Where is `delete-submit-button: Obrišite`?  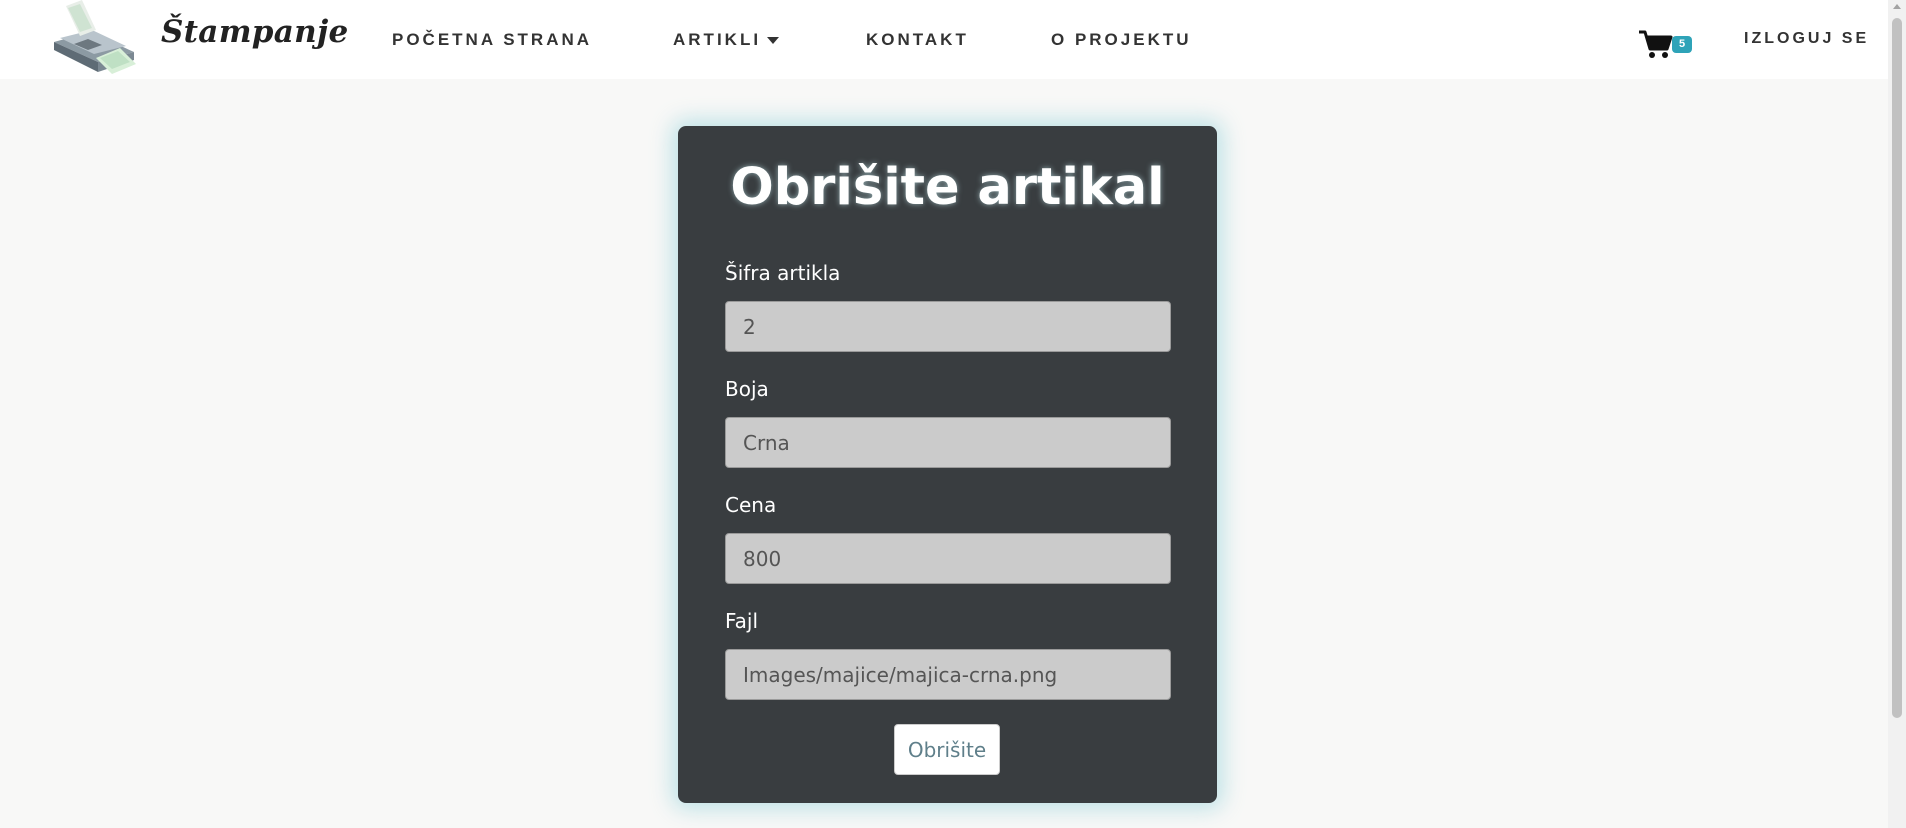
delete-submit-button: Obrišite is located at coordinates (947, 749).